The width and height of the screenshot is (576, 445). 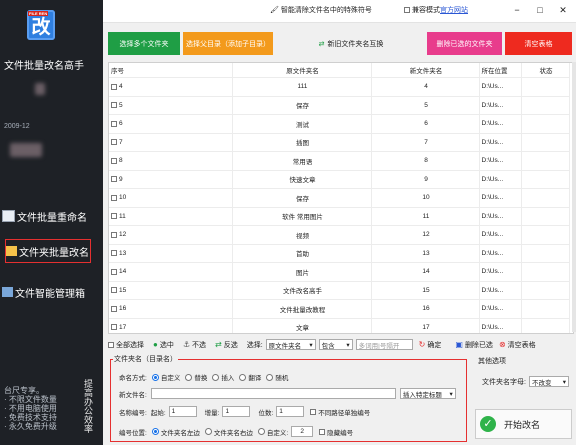 What do you see at coordinates (351, 43) in the screenshot?
I see `swap-names-button: ⇄ 新旧文件夹名互换` at bounding box center [351, 43].